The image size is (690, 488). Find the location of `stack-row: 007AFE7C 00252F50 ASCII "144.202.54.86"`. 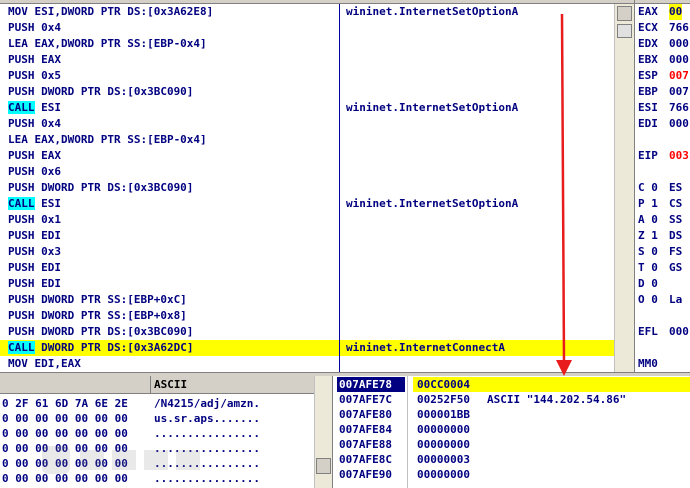

stack-row: 007AFE7C 00252F50 ASCII "144.202.54.86" is located at coordinates (511, 399).